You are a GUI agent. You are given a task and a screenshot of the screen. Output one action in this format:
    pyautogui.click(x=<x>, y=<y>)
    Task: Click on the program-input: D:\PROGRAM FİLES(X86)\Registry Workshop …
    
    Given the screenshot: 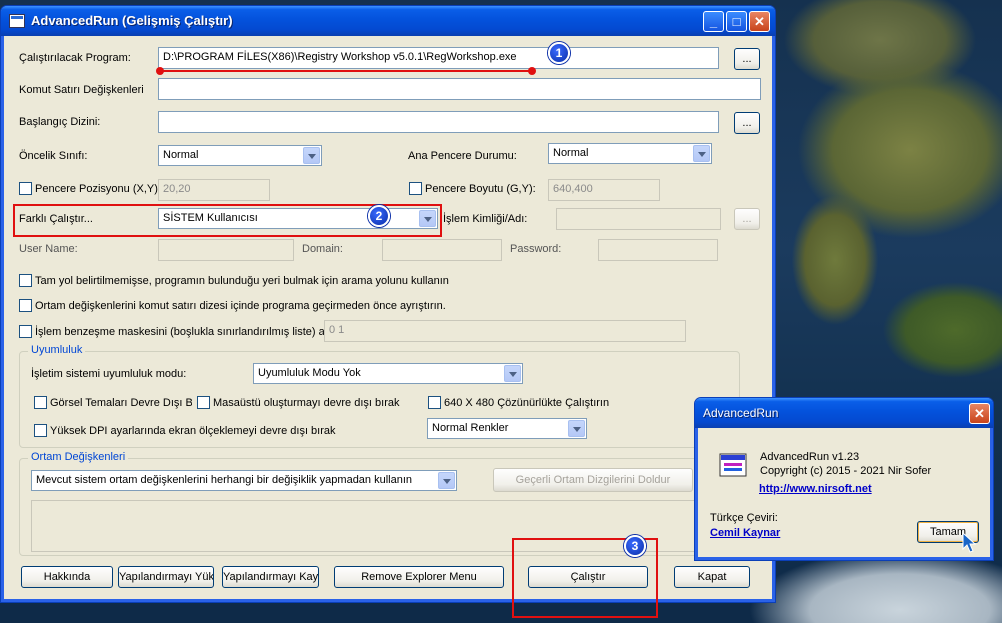 What is the action you would take?
    pyautogui.click(x=438, y=58)
    